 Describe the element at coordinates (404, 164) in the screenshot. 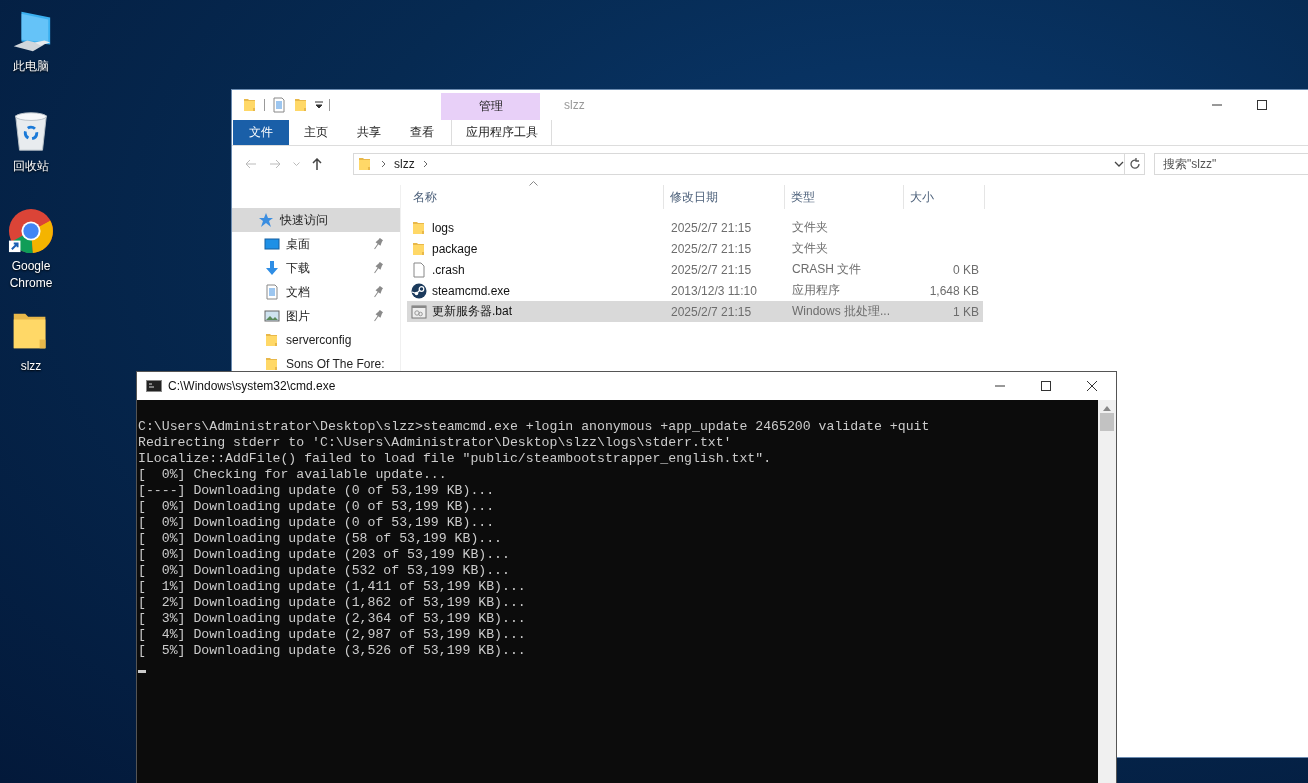

I see `breadcrumb-item: slzz` at that location.